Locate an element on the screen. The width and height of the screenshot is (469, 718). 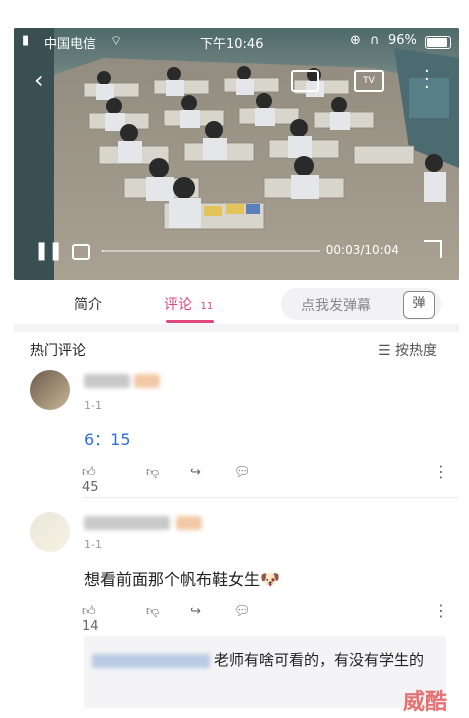
status-bar: ▮ 中国电信 ⌔ 下午10:46 ⊕ ∩ 96% is located at coordinates (236, 41).